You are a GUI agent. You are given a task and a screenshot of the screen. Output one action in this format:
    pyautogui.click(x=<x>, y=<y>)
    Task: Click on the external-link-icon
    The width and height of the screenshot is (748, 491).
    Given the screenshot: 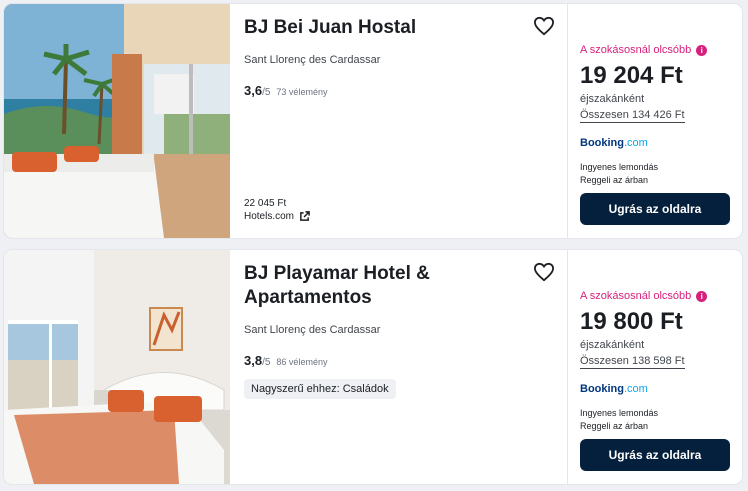 What is the action you would take?
    pyautogui.click(x=305, y=216)
    